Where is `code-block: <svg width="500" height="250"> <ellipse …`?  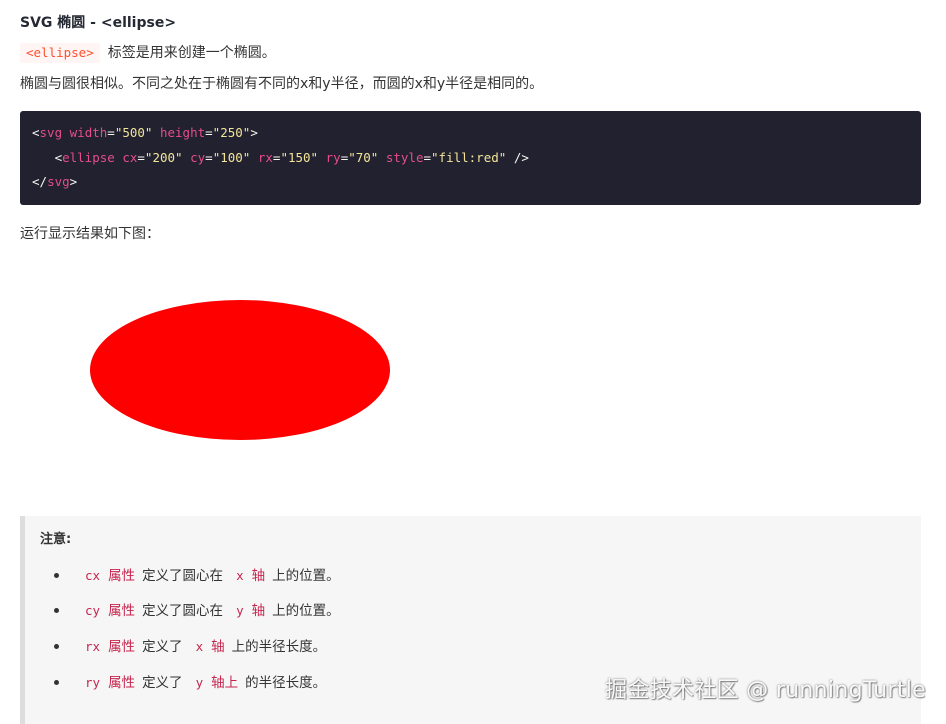
code-block: <svg width="500" height="250"> <ellipse … is located at coordinates (470, 158).